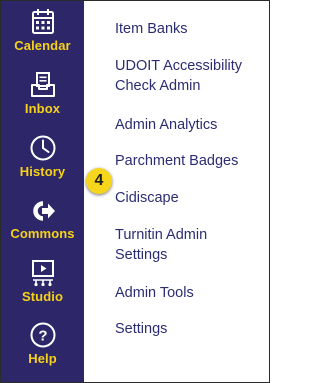 Image resolution: width=320 pixels, height=383 pixels. I want to click on step-number-badge: 4, so click(99, 181).